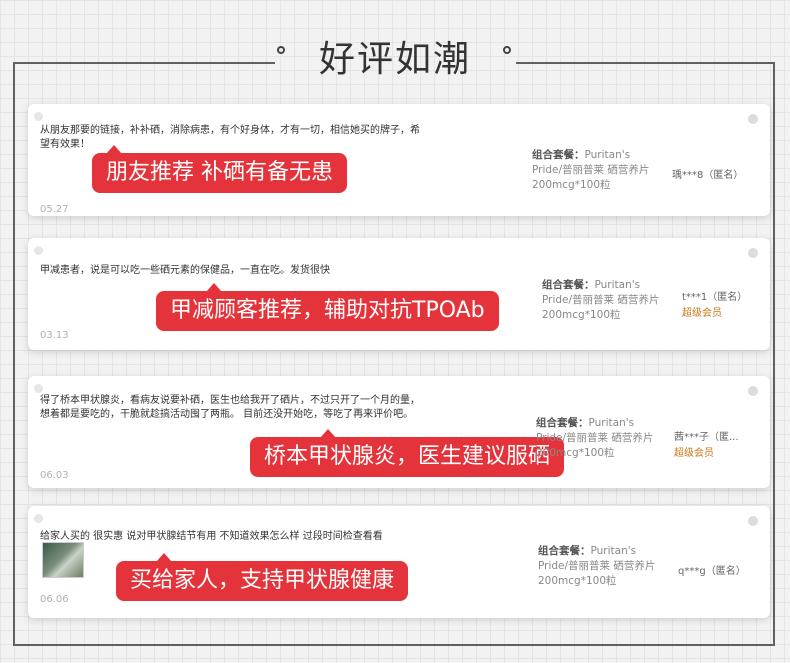 The image size is (790, 663). What do you see at coordinates (712, 571) in the screenshot?
I see `reviewer-name: q***g（匿名）` at bounding box center [712, 571].